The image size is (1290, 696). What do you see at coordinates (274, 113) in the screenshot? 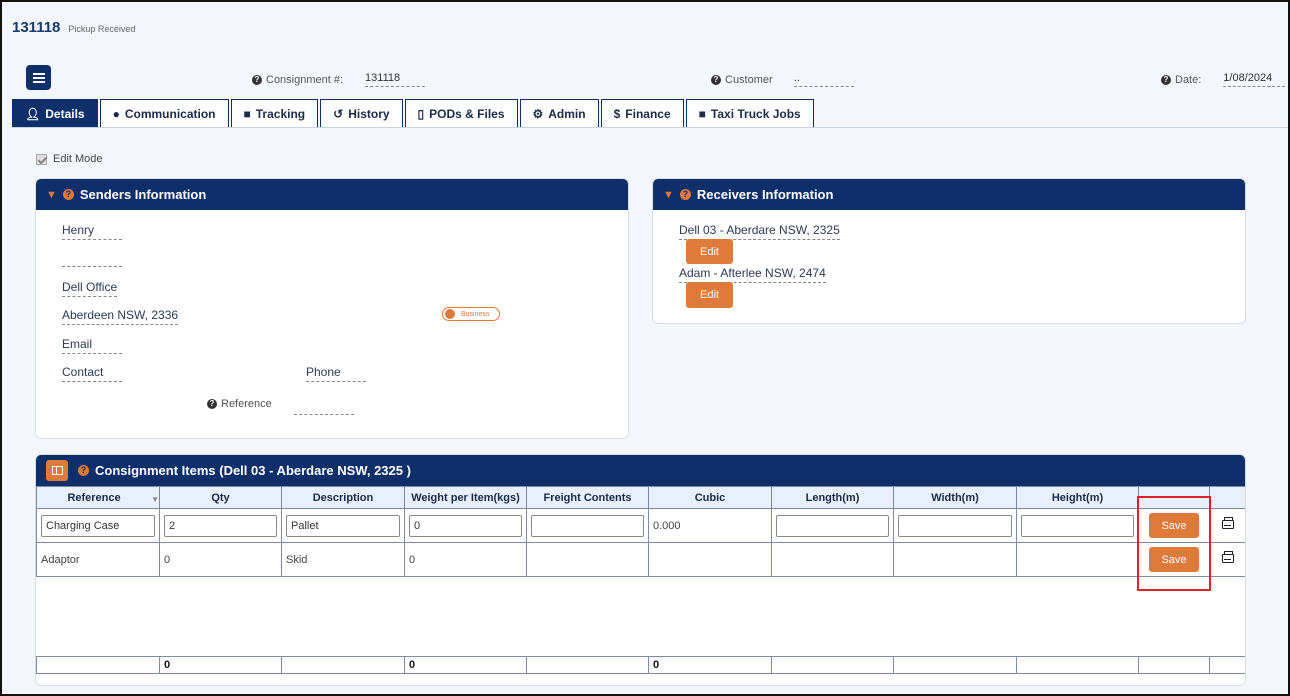
I see `tab-tracking: ■ Tracking` at bounding box center [274, 113].